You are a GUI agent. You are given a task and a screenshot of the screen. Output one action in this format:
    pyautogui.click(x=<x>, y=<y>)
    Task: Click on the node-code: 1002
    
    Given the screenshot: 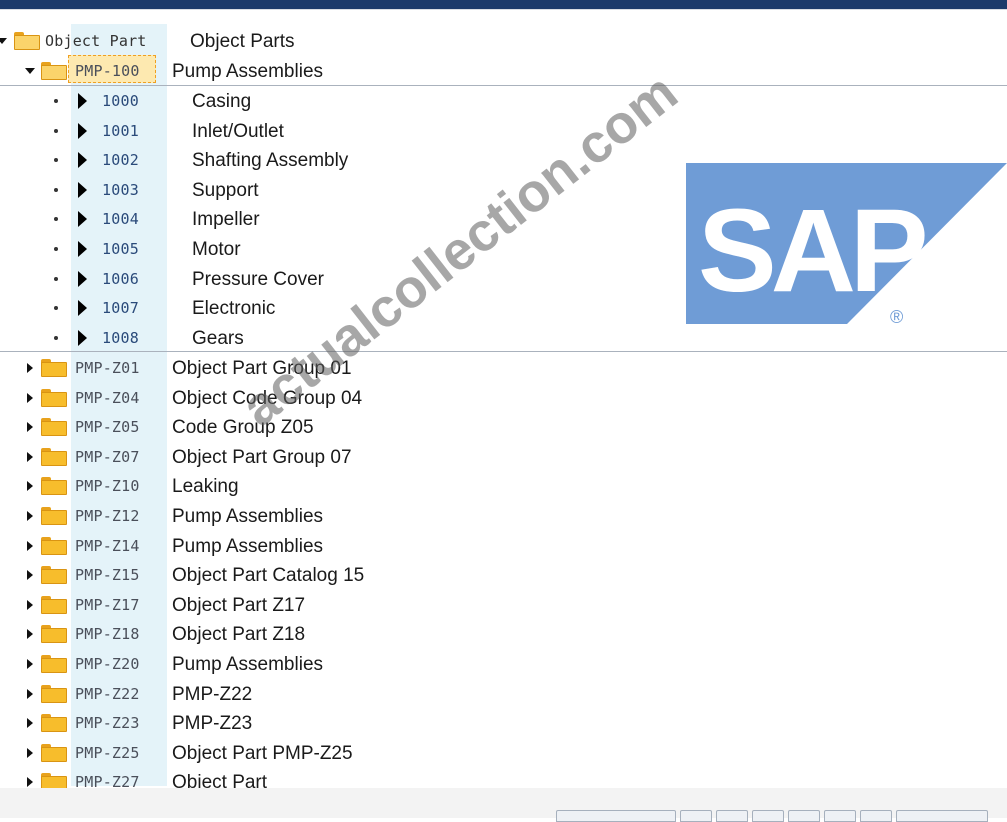 What is the action you would take?
    pyautogui.click(x=120, y=160)
    